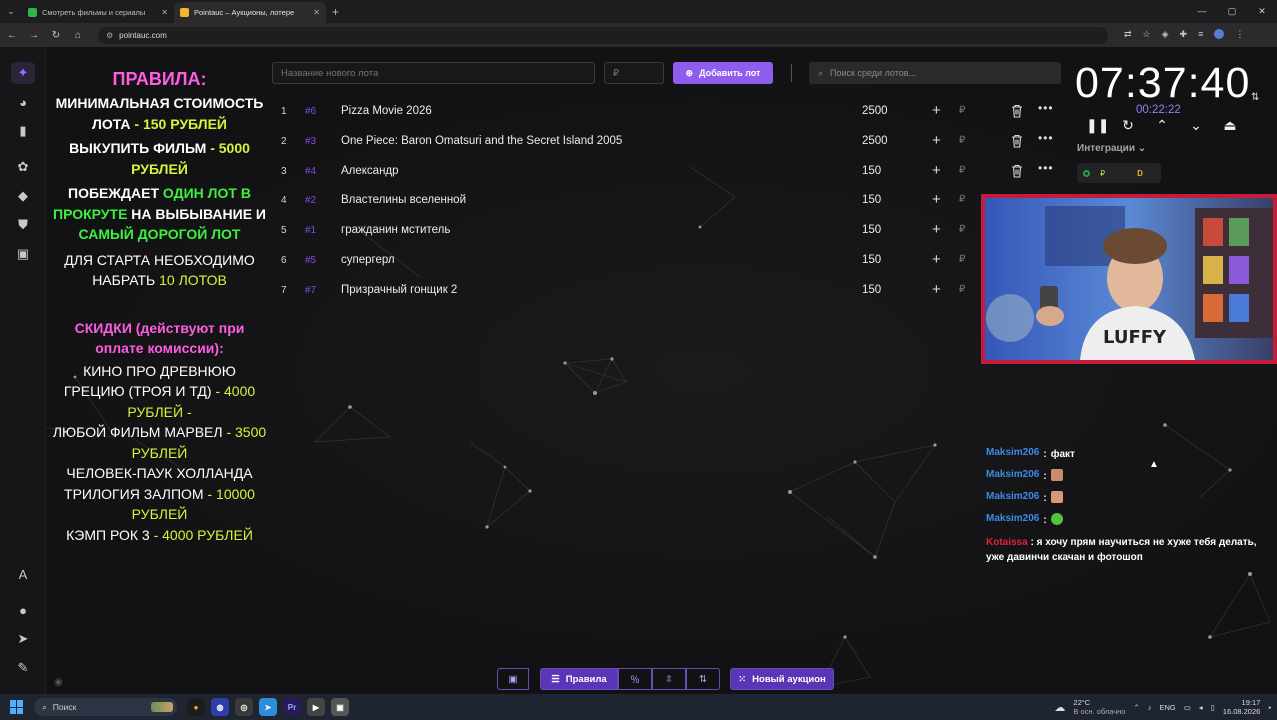 The height and width of the screenshot is (720, 1277). What do you see at coordinates (23, 196) in the screenshot?
I see `layers-nav-icon: ◆` at bounding box center [23, 196].